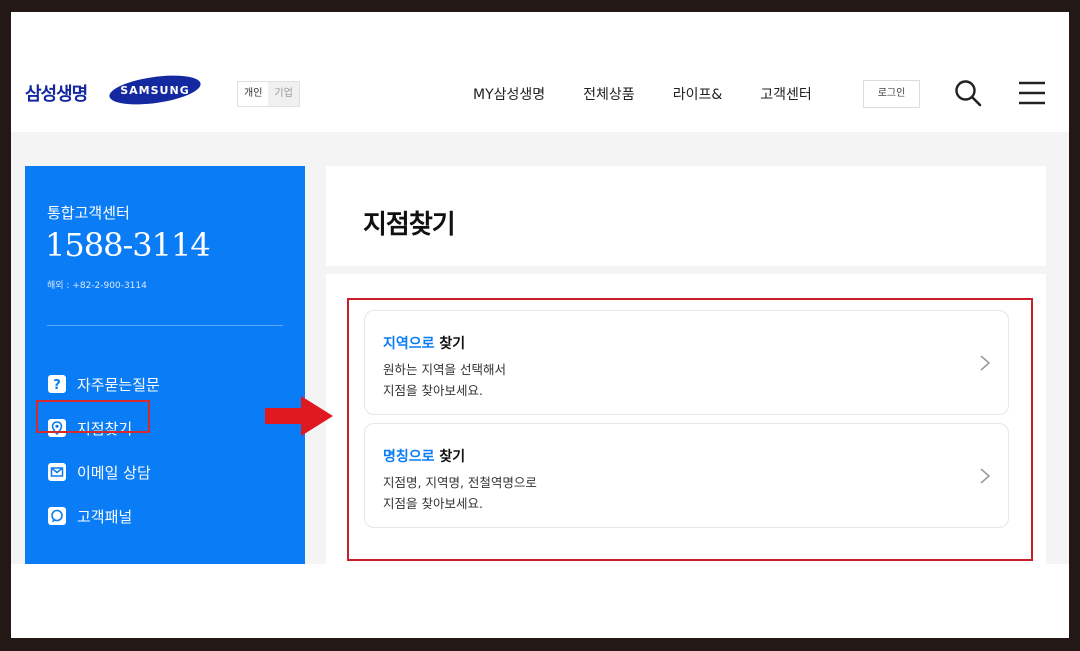 This screenshot has width=1080, height=651. I want to click on question-icon: ?, so click(57, 384).